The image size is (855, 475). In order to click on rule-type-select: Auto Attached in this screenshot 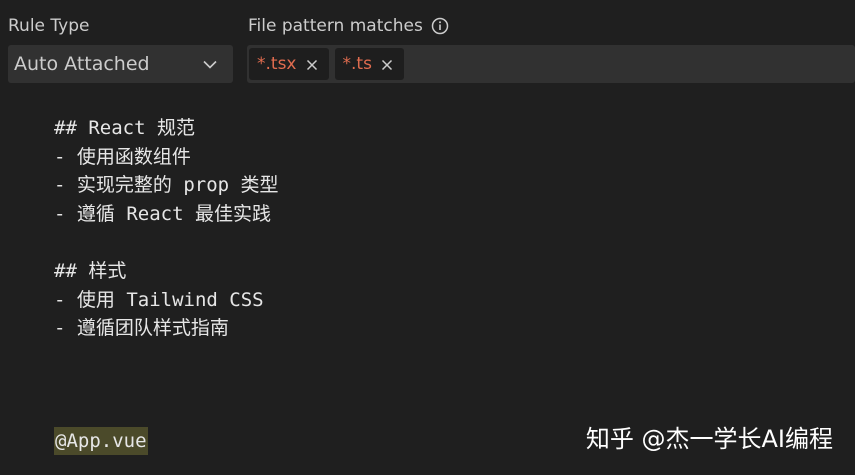, I will do `click(120, 64)`.